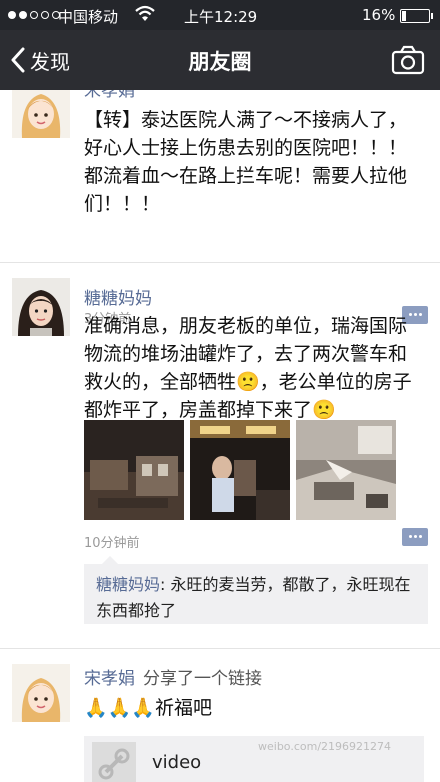 The width and height of the screenshot is (440, 782). Describe the element at coordinates (416, 16) in the screenshot. I see `battery-icon` at that location.